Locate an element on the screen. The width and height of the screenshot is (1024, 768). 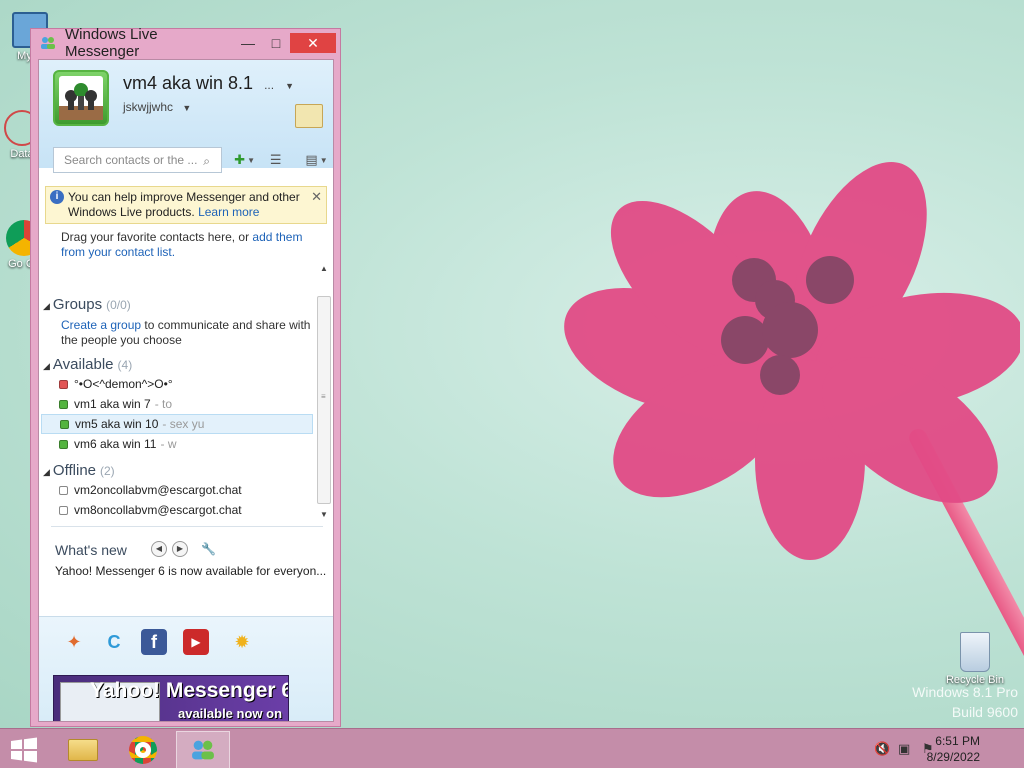
status-busy-icon is located at coordinates (63, 384).